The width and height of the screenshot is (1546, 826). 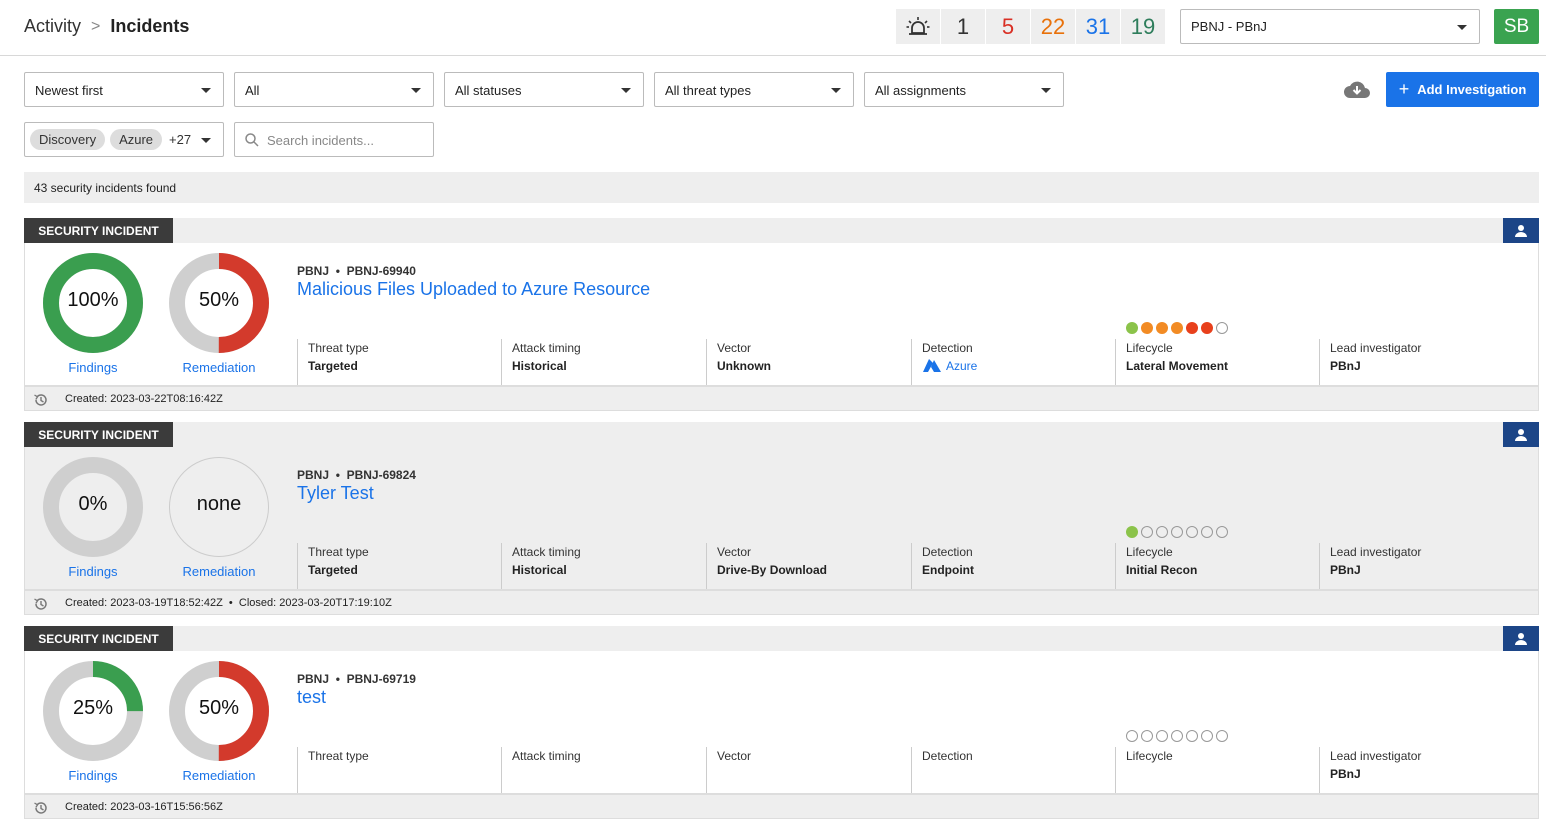 What do you see at coordinates (166, 603) in the screenshot?
I see `created-timestamp: 2023-03-19T18:52:42Z` at bounding box center [166, 603].